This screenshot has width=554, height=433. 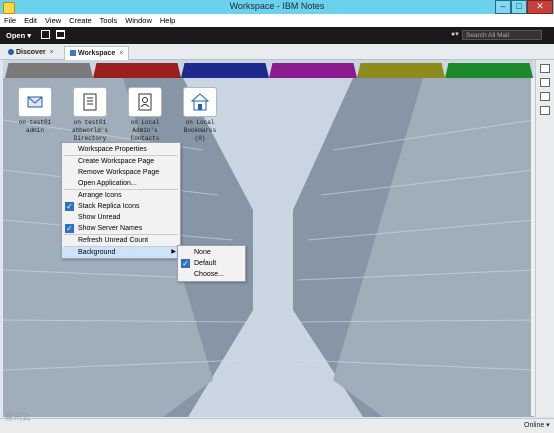 What do you see at coordinates (35, 120) in the screenshot?
I see `database-icon-mail: on test01 admin` at bounding box center [35, 120].